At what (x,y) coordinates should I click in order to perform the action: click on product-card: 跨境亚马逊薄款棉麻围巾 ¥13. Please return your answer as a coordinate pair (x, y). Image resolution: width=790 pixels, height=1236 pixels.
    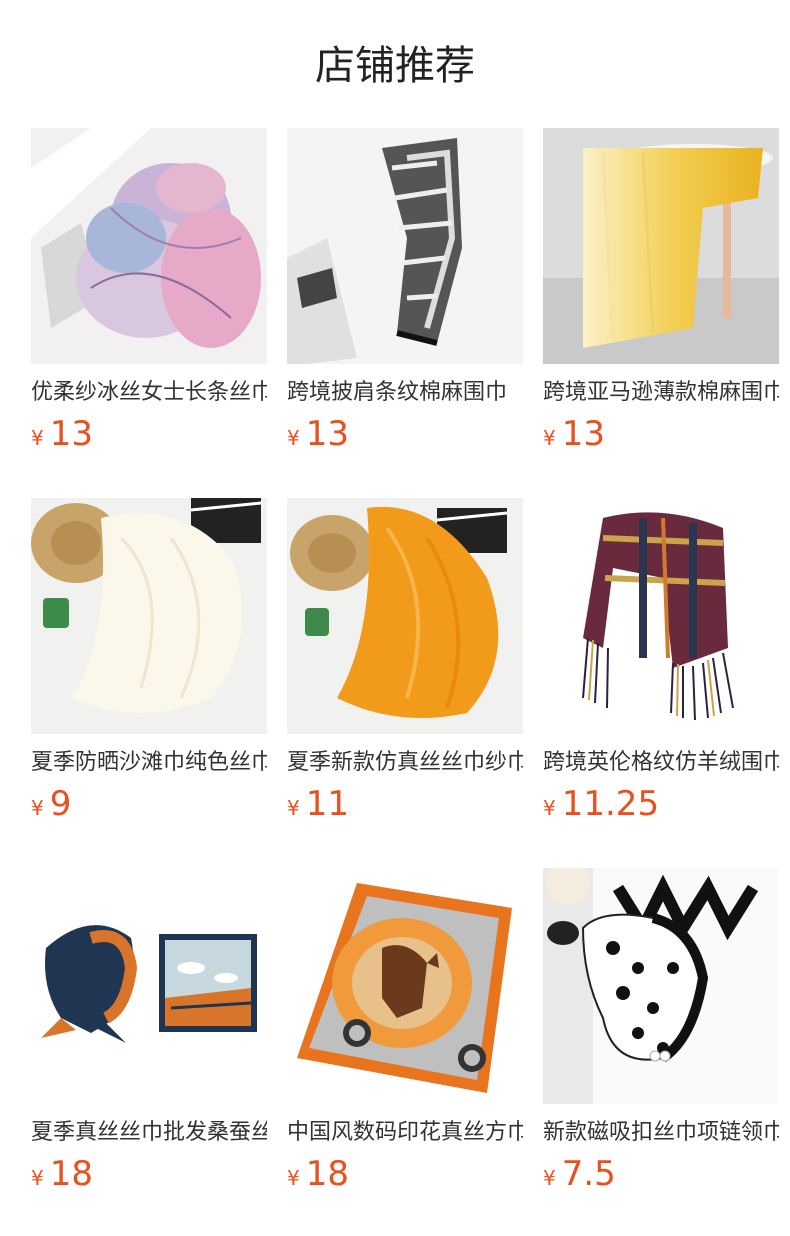
    Looking at the image, I should click on (661, 298).